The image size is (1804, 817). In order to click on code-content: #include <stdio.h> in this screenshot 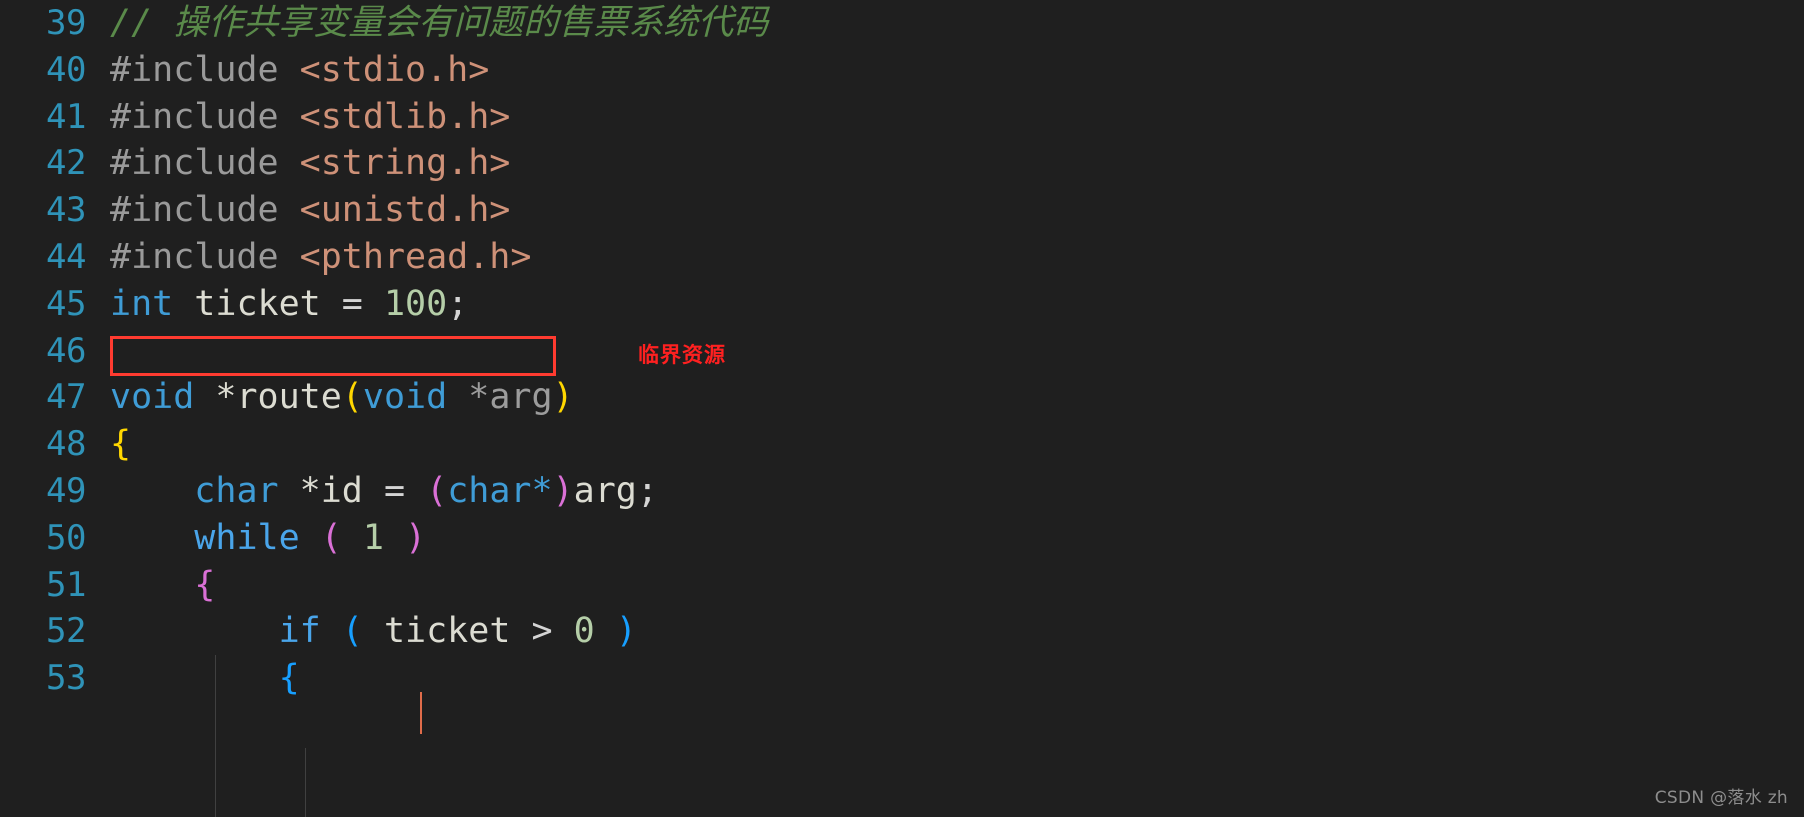, I will do `click(948, 70)`.